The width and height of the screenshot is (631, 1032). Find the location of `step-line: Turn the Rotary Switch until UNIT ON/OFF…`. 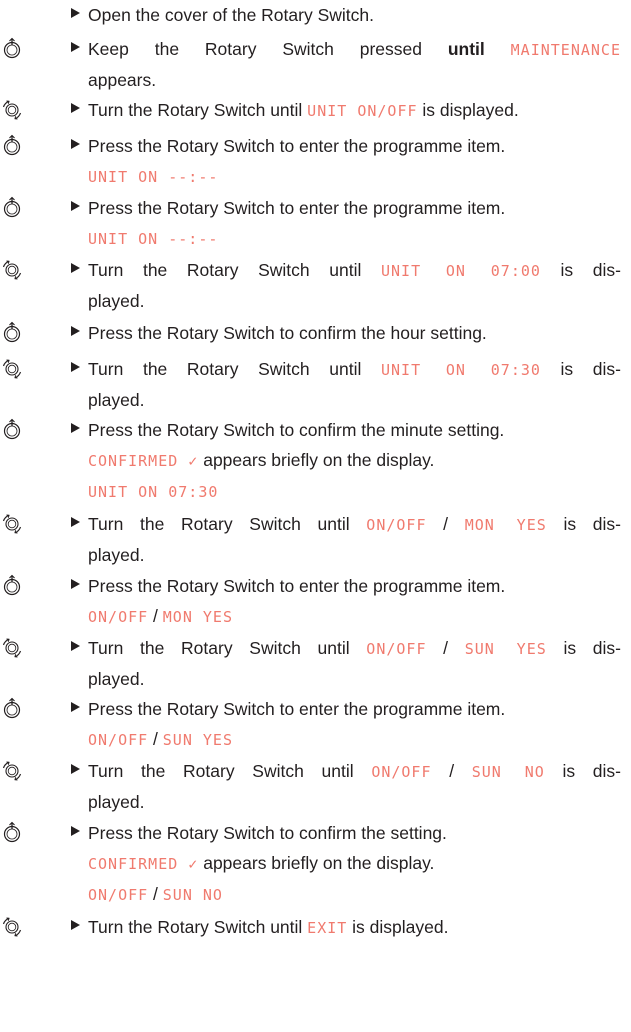

step-line: Turn the Rotary Switch until UNIT ON/OFF… is located at coordinates (354, 110).